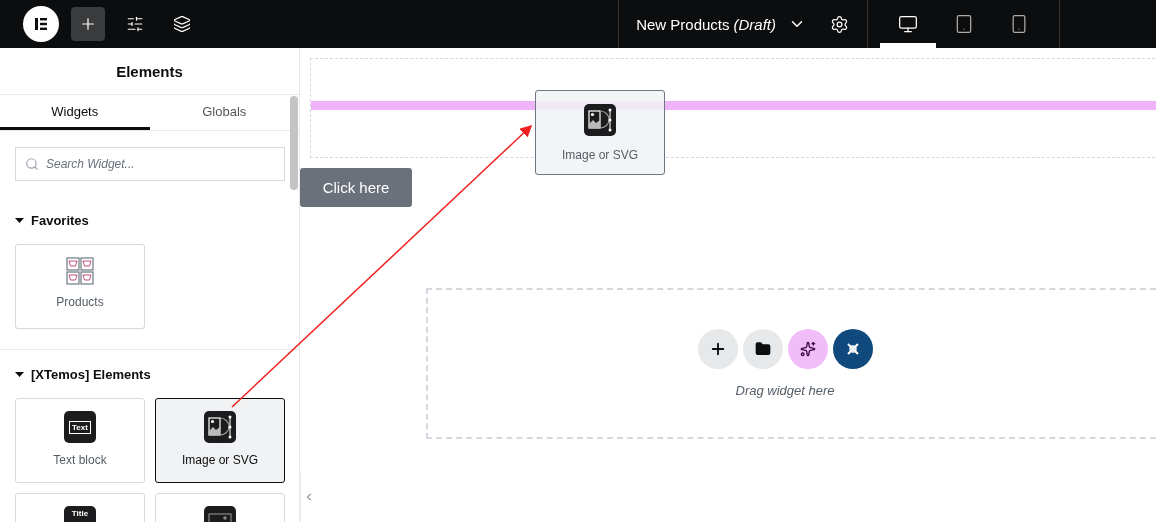  Describe the element at coordinates (80, 286) in the screenshot. I see `widget-card: Products` at that location.